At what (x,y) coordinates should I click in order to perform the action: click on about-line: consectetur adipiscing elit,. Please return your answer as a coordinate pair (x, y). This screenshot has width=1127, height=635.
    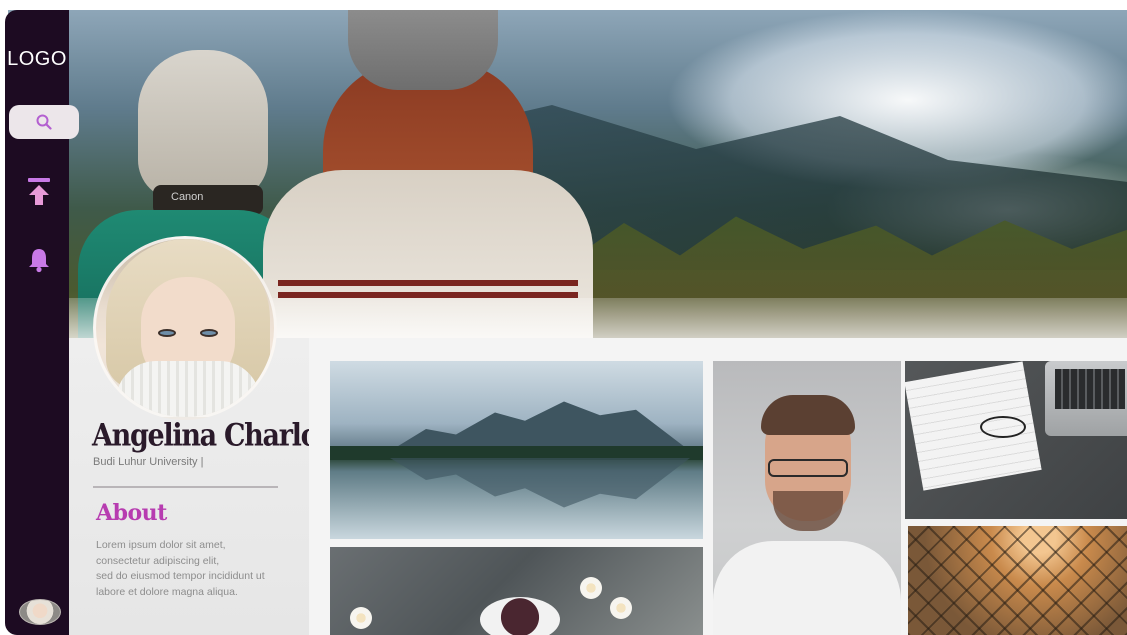
    Looking at the image, I should click on (158, 560).